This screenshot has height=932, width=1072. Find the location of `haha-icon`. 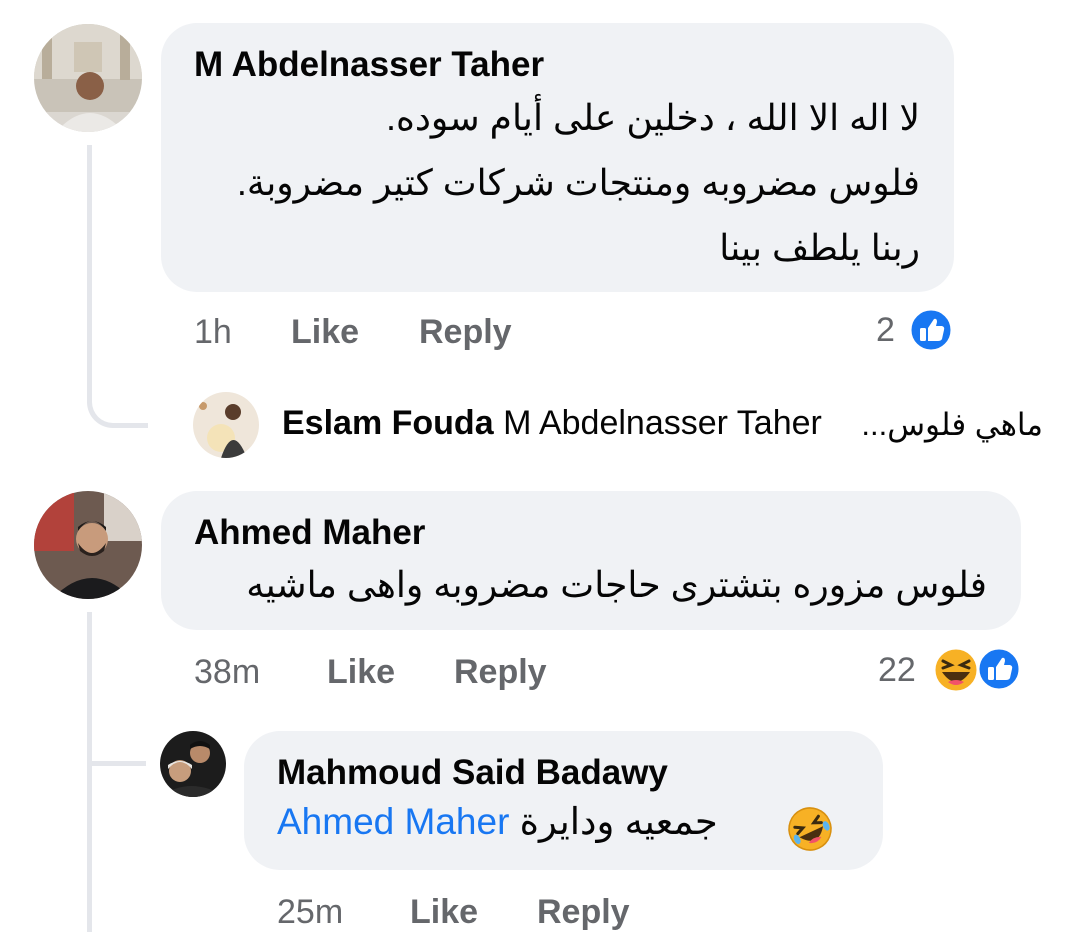

haha-icon is located at coordinates (956, 672).